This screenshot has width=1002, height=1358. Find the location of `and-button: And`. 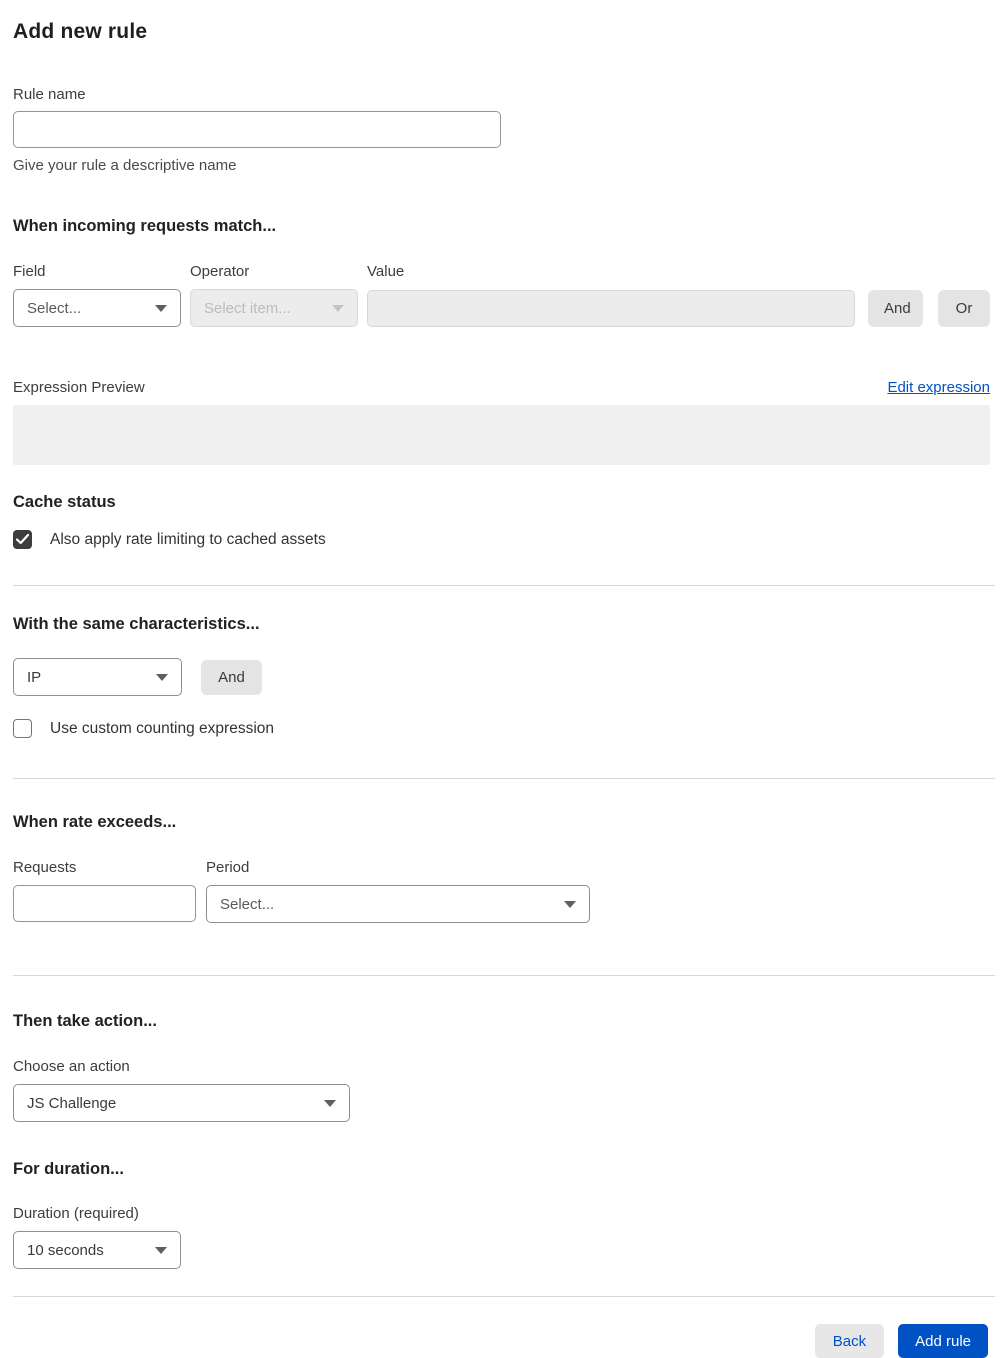

and-button: And is located at coordinates (895, 308).